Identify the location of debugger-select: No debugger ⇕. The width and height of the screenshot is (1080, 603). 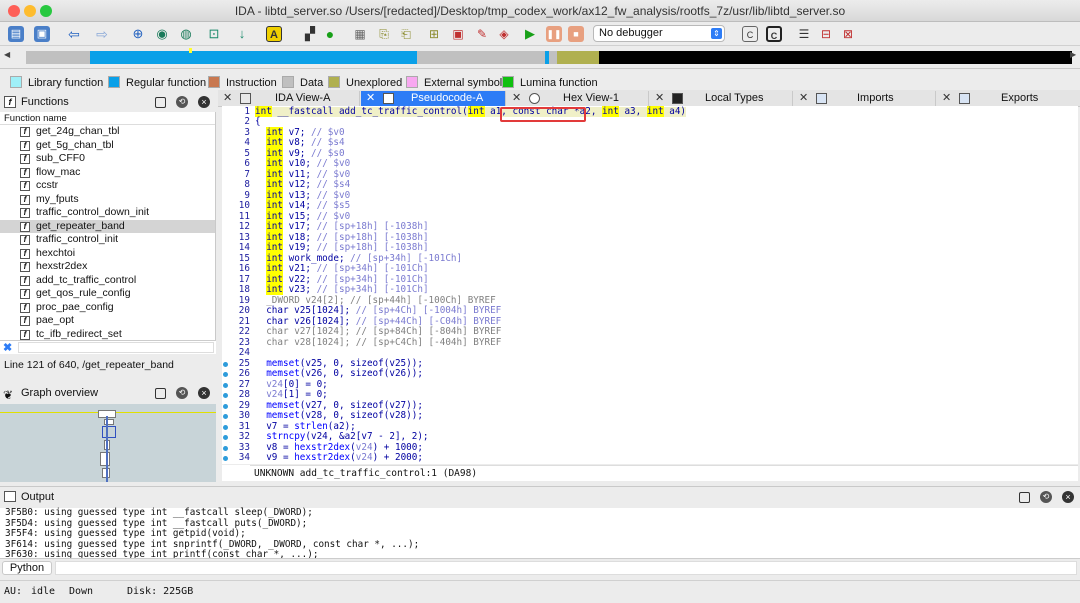
(659, 33).